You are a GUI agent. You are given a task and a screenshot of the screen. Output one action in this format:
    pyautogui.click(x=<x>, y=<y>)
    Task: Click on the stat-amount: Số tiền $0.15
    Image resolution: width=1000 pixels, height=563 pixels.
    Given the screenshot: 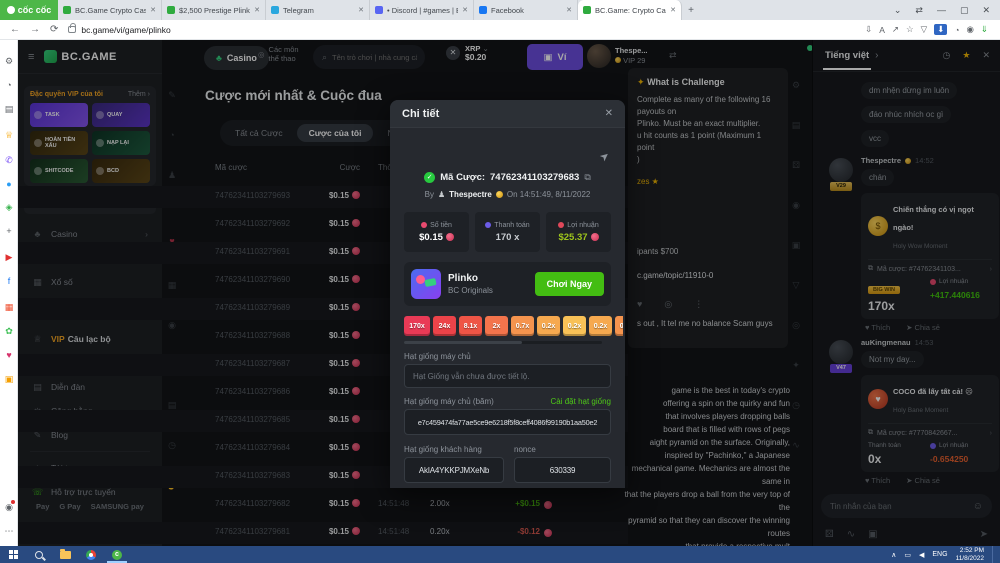 What is the action you would take?
    pyautogui.click(x=436, y=232)
    